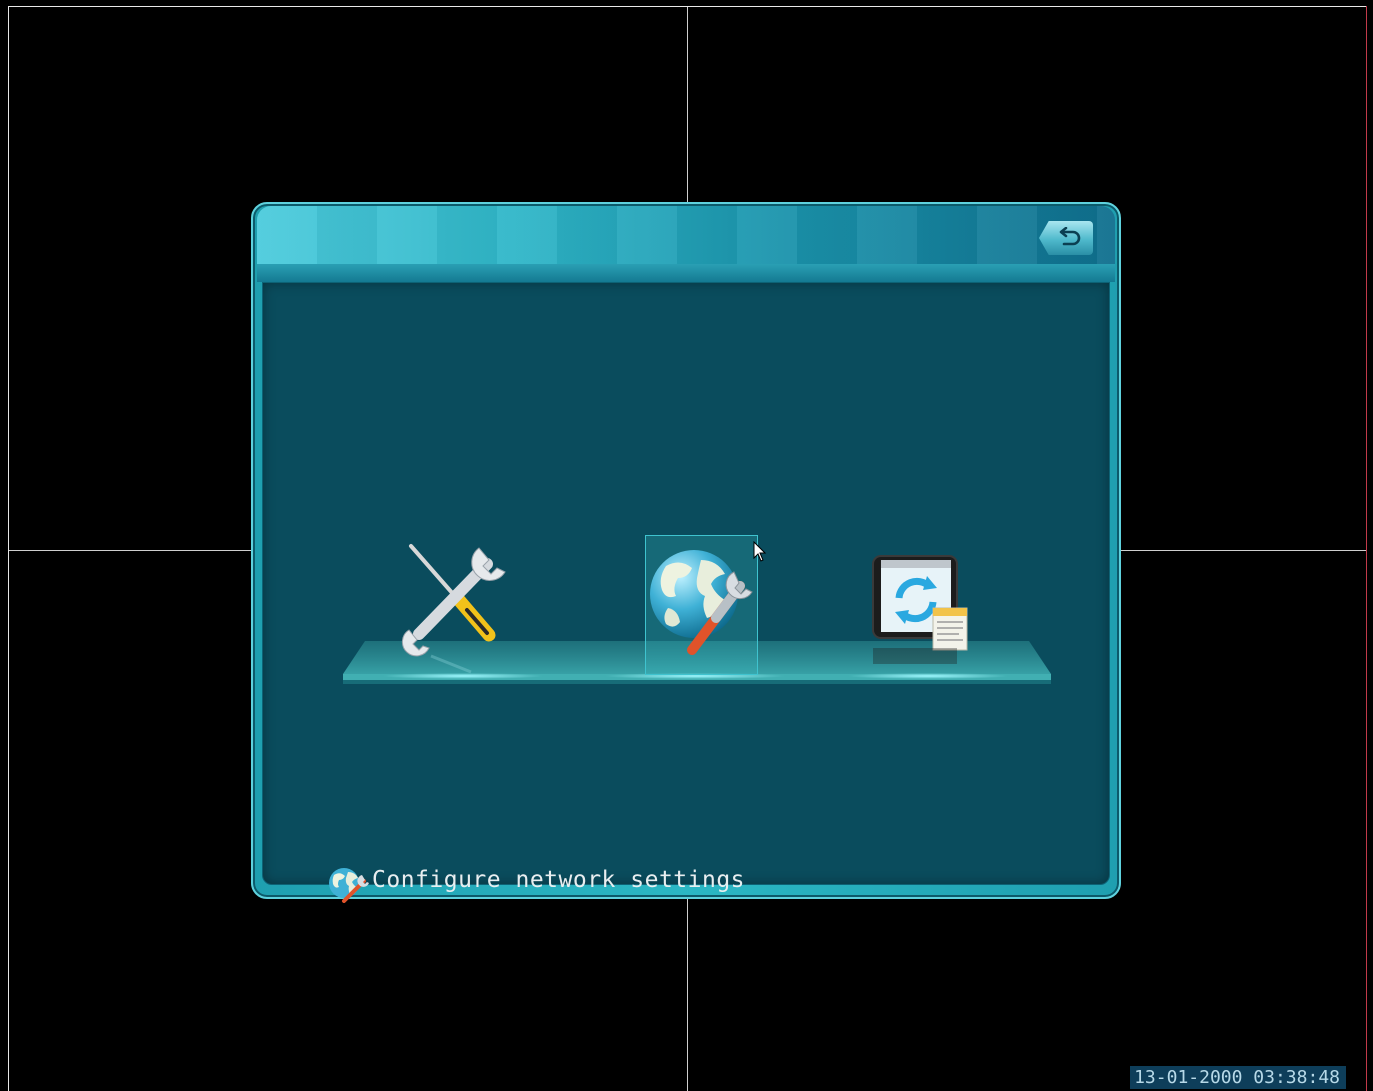  I want to click on quad-divider-vertical-bottom, so click(687, 995).